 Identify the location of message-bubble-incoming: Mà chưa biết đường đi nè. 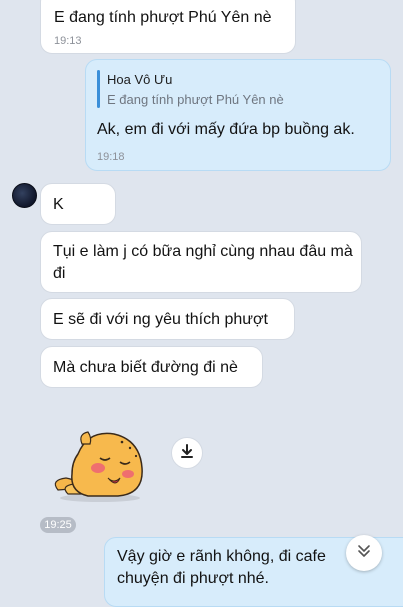
(151, 367).